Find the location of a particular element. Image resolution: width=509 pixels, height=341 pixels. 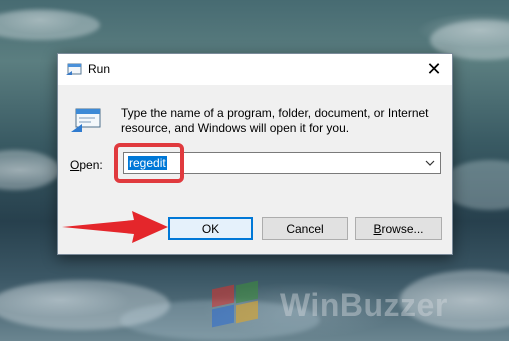

watermark-logo-icon is located at coordinates (242, 304).